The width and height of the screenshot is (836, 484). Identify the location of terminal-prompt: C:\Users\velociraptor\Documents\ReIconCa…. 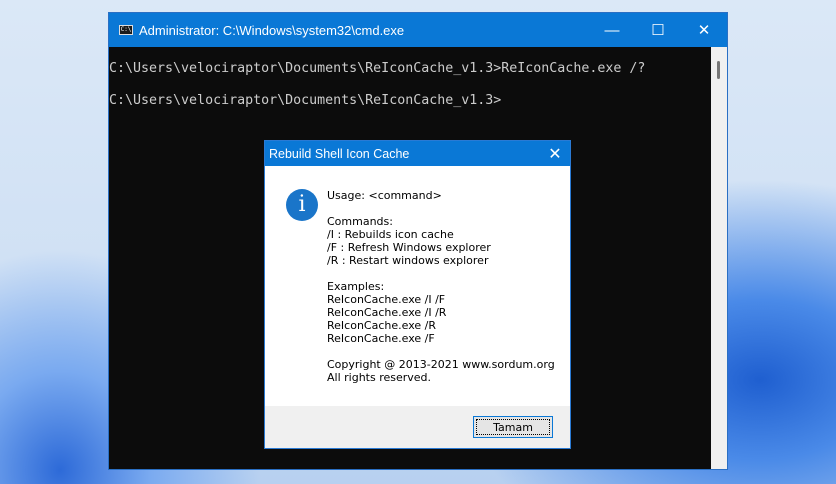
(305, 100).